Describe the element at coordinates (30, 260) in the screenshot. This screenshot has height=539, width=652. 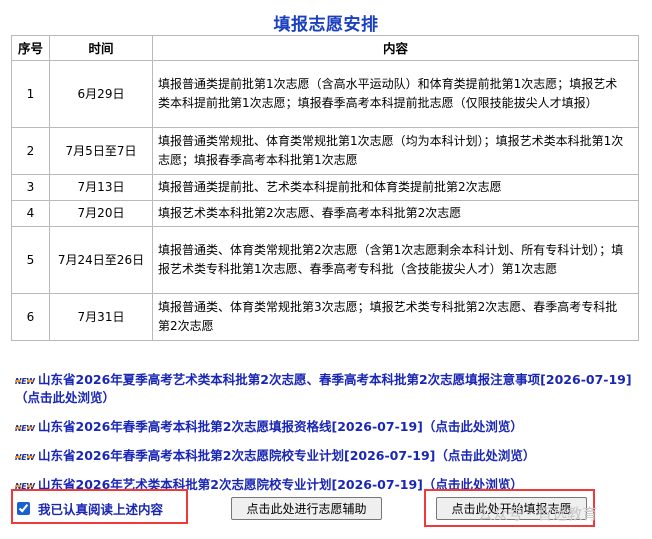
I see `row-number: 5` at that location.